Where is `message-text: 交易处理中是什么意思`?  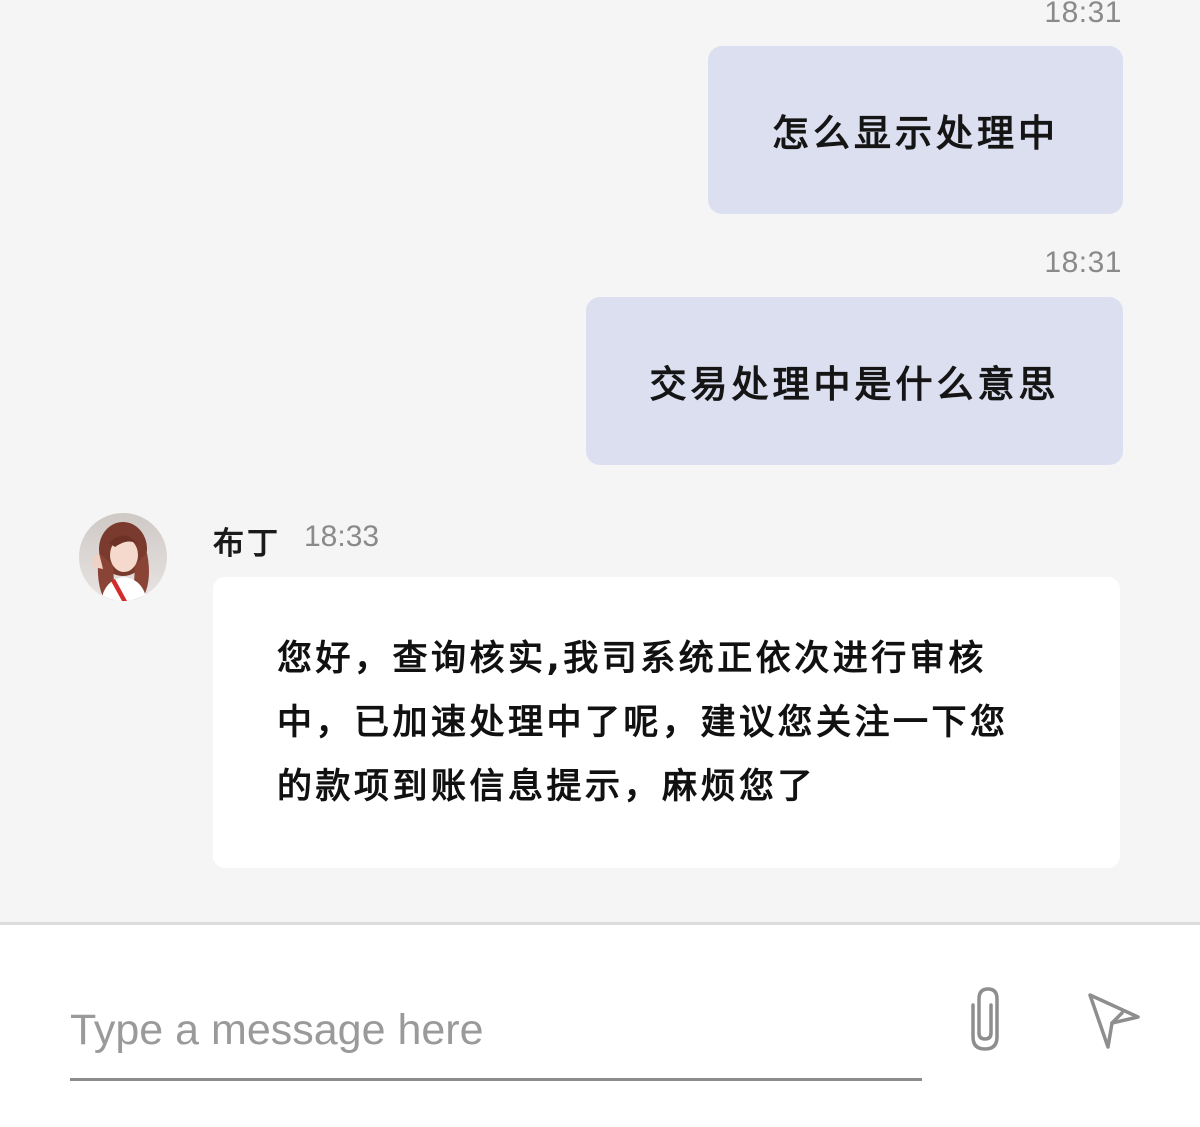
message-text: 交易处理中是什么意思 is located at coordinates (854, 384).